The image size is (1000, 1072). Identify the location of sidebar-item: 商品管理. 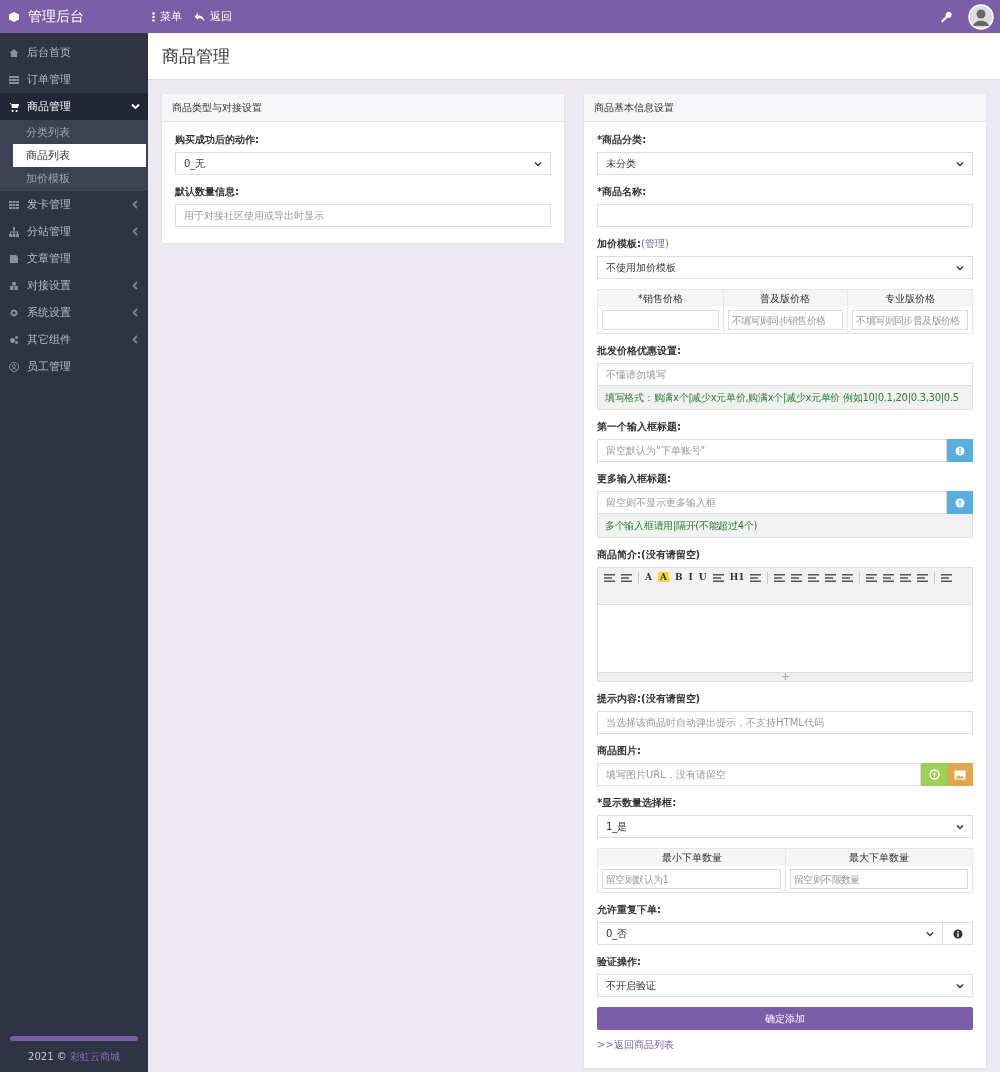
(74, 106).